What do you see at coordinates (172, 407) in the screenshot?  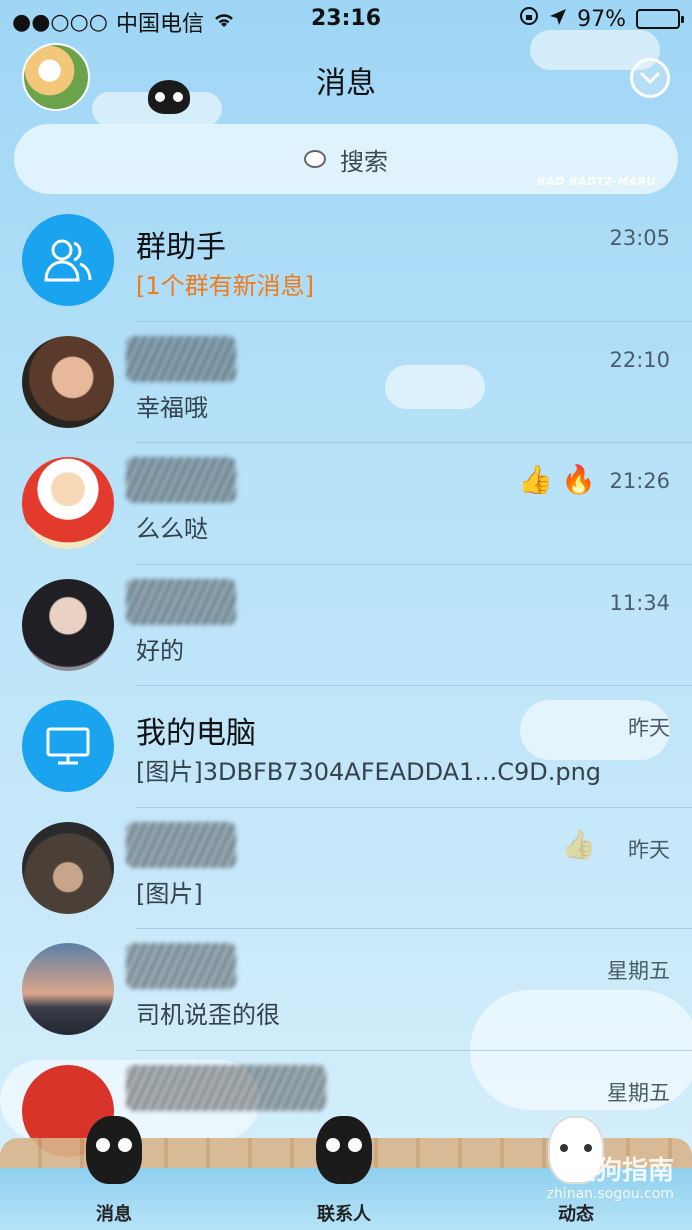 I see `conversation-preview: 幸福哦` at bounding box center [172, 407].